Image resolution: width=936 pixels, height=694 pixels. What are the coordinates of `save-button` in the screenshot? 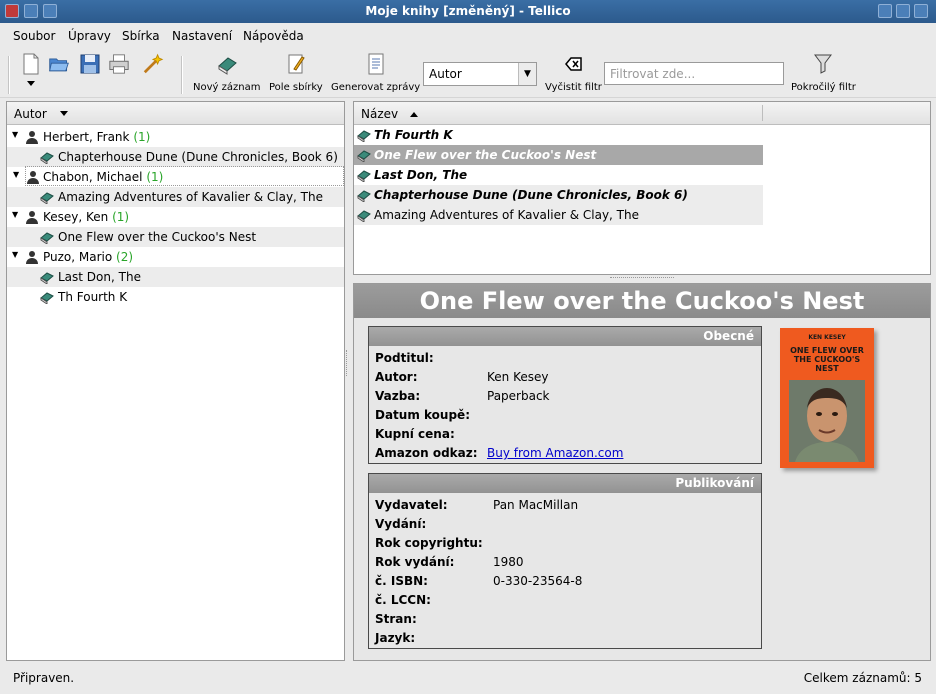 It's located at (90, 64).